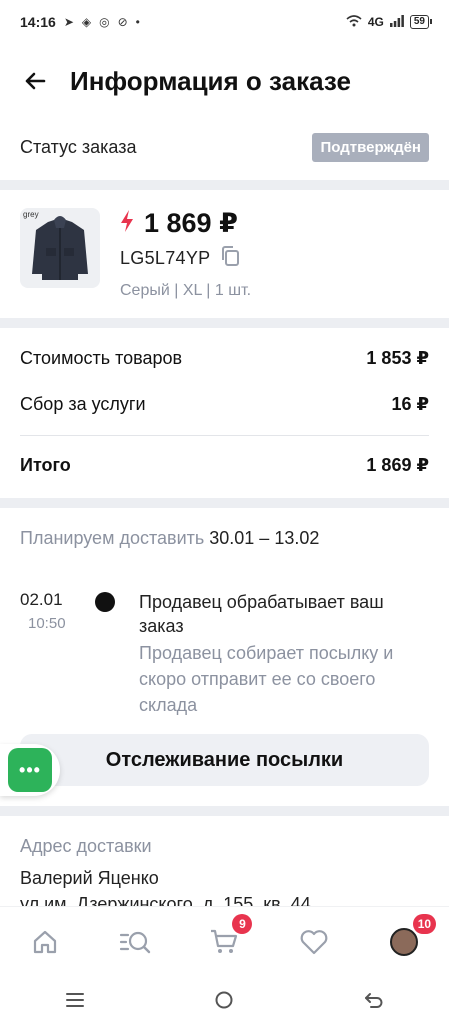 This screenshot has width=449, height=1024. Describe the element at coordinates (45, 464) in the screenshot. I see `total-label: Итого` at that location.